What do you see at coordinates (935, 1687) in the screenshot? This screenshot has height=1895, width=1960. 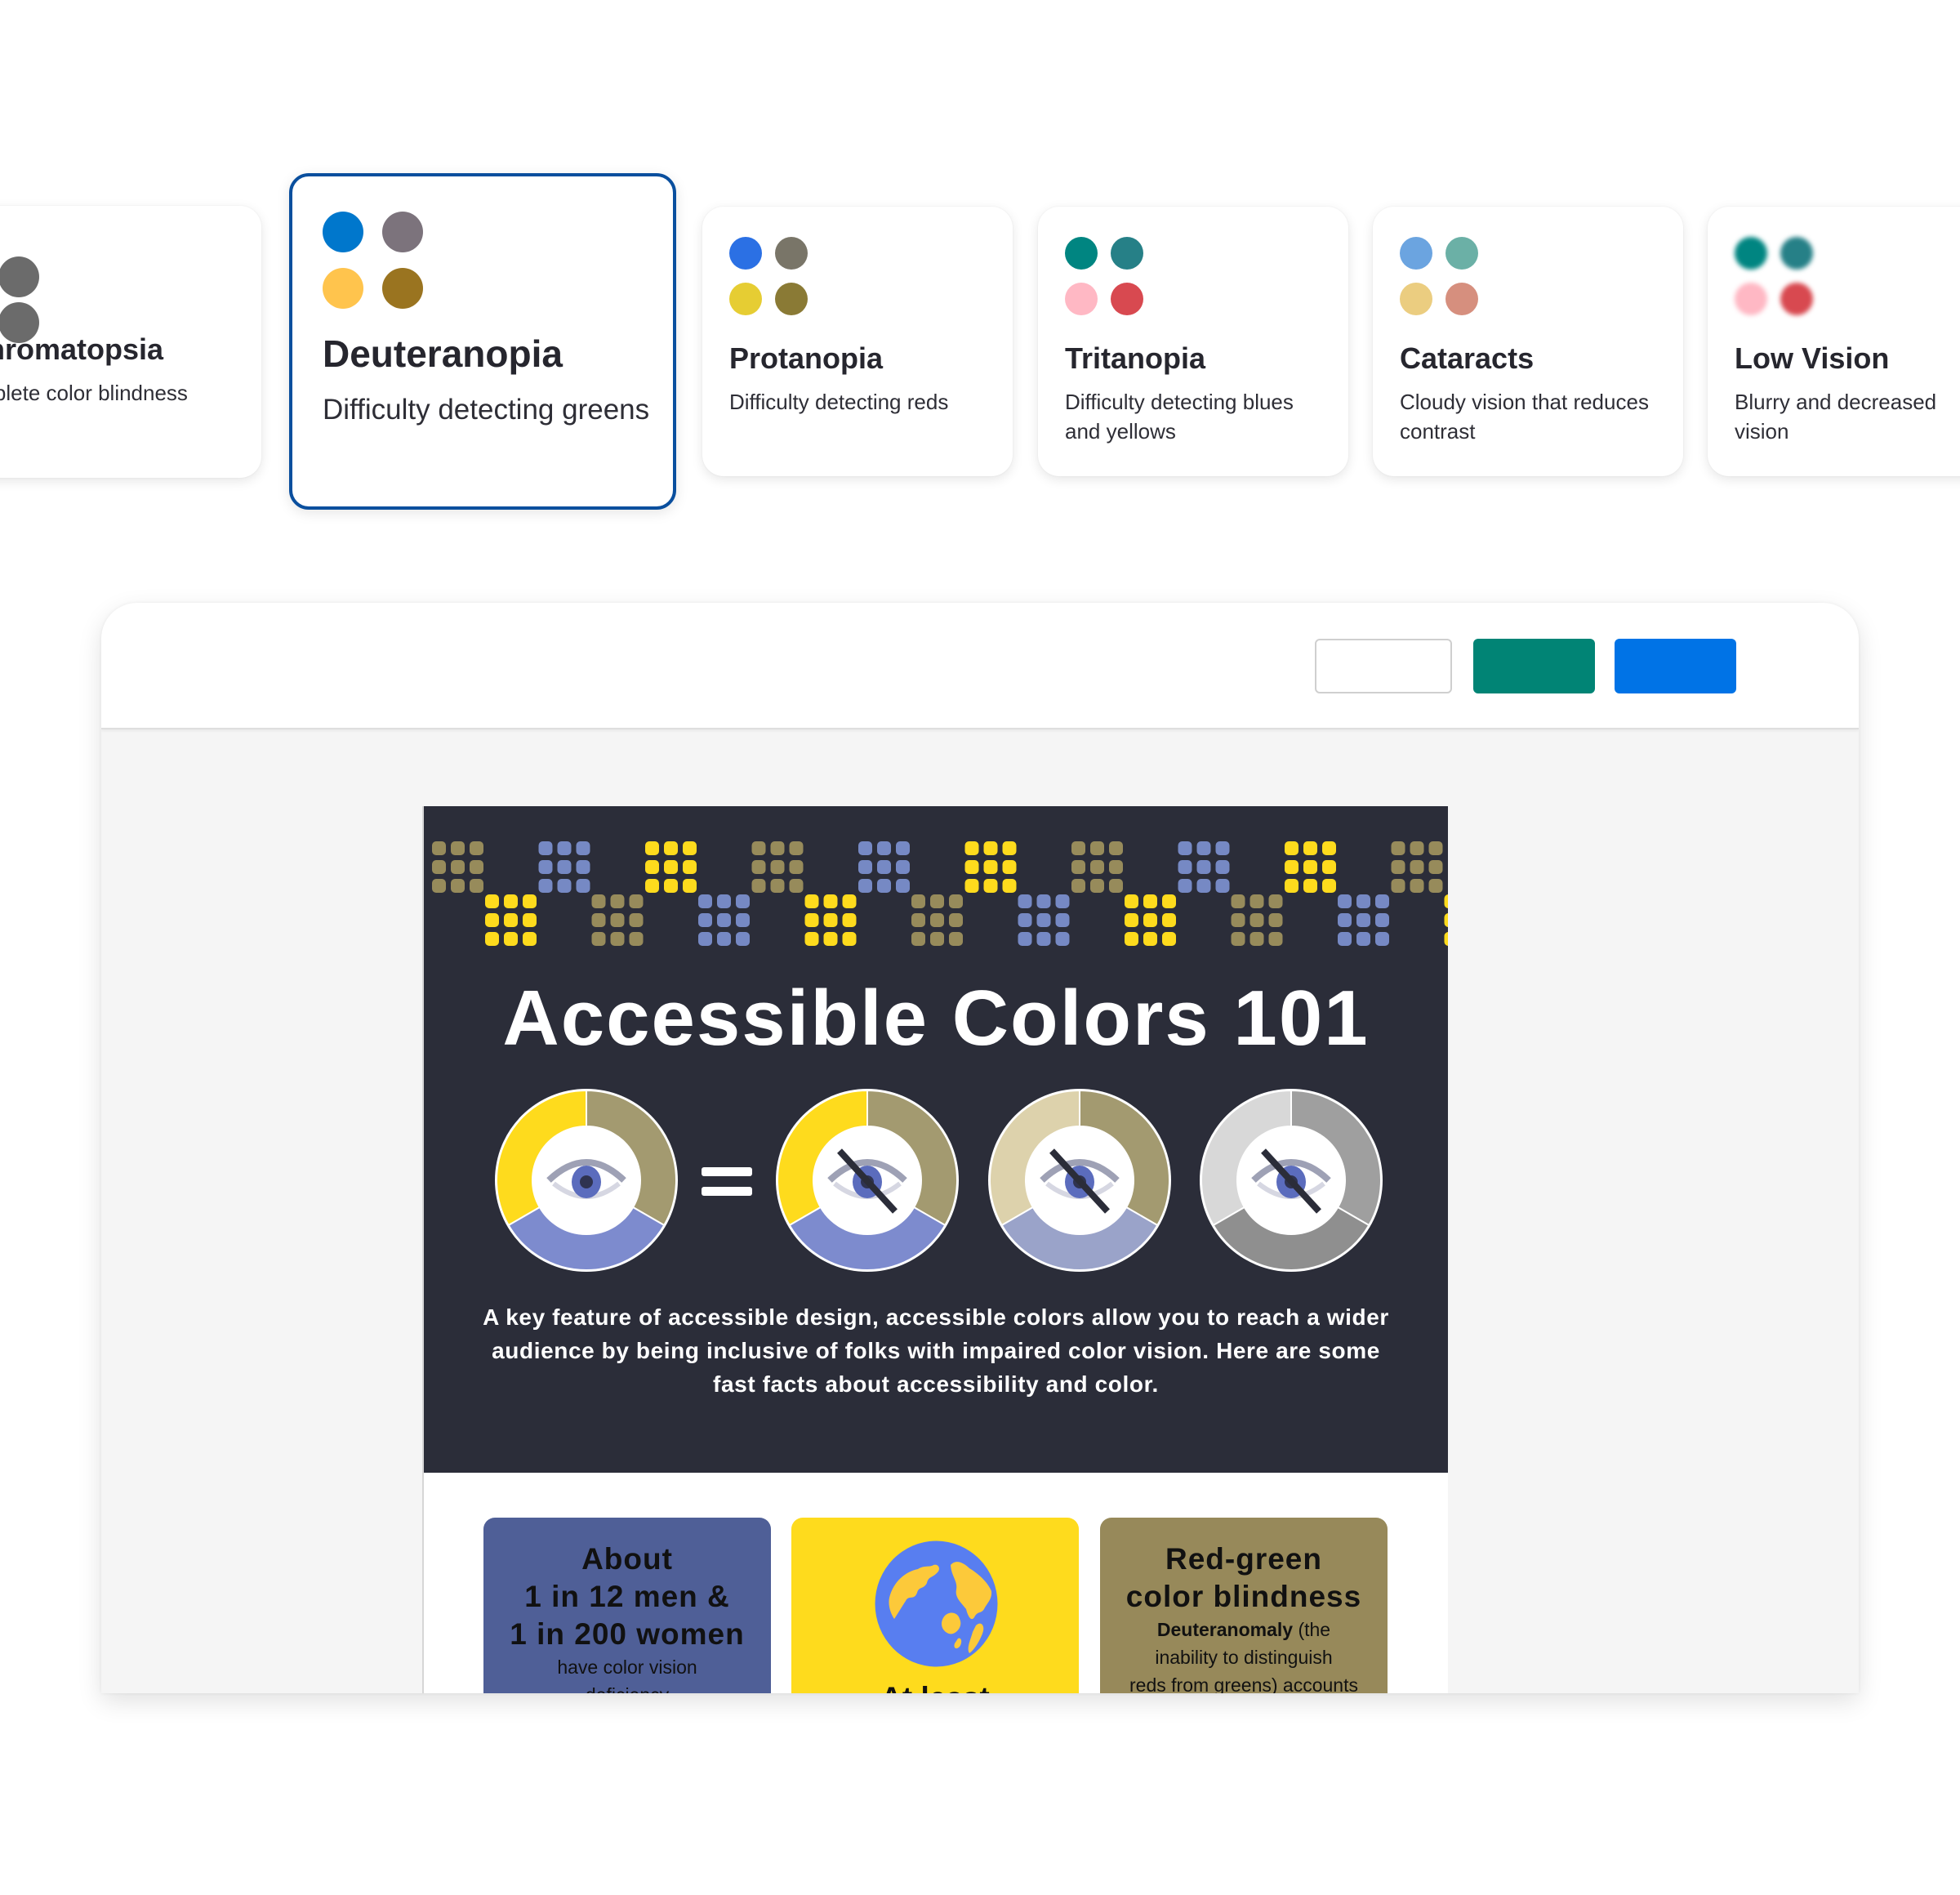 I see `fact-headline: At least` at bounding box center [935, 1687].